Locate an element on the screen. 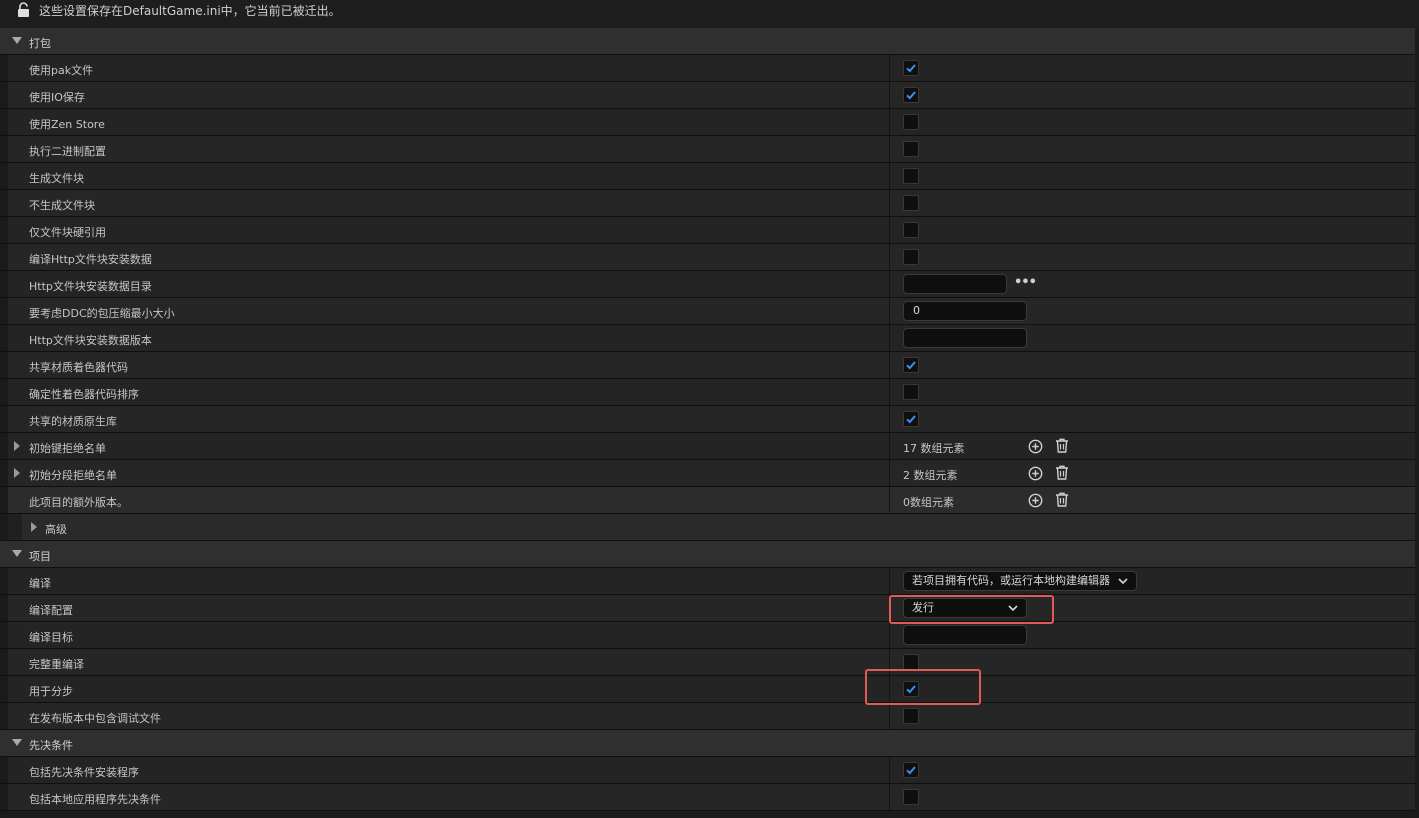  property-label: 初始键拒绝名单 is located at coordinates (67, 448).